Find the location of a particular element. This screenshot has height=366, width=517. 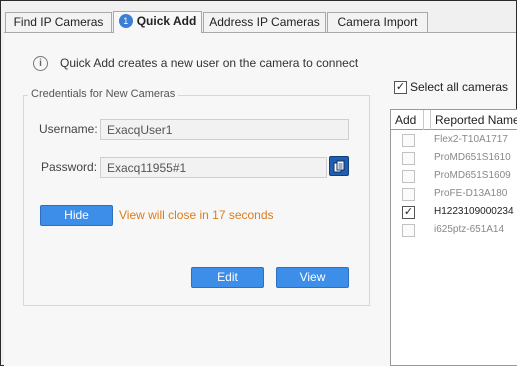

copy-password-button is located at coordinates (339, 166).